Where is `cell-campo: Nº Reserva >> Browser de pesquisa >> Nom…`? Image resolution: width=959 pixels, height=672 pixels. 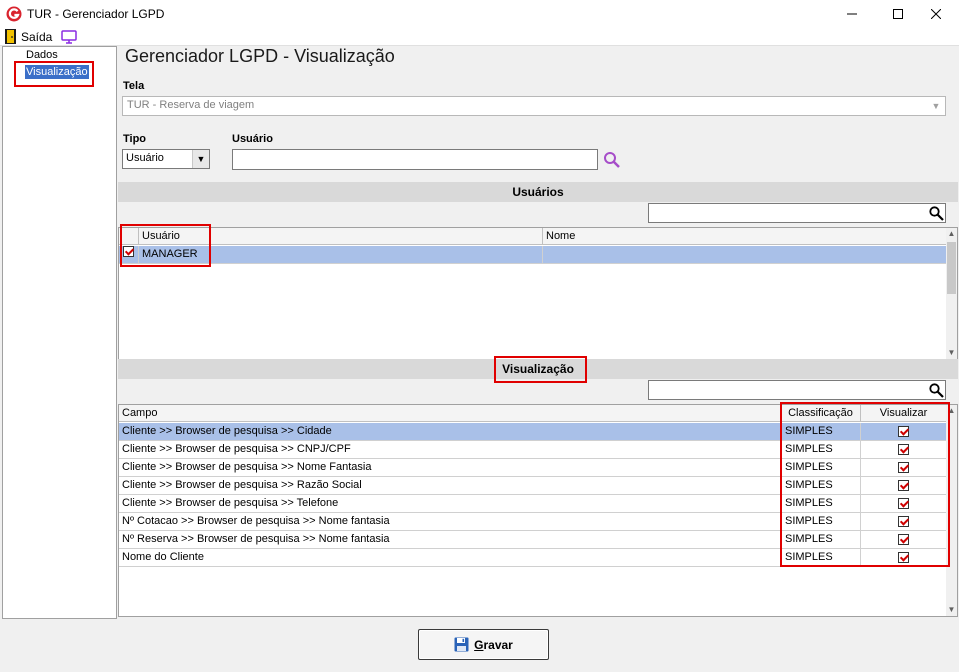 cell-campo: Nº Reserva >> Browser de pesquisa >> Nom… is located at coordinates (450, 539).